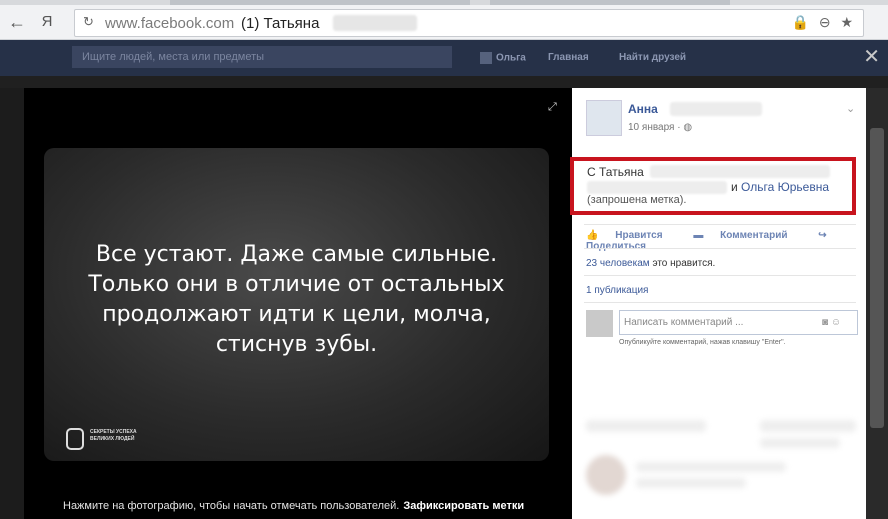 This screenshot has height=519, width=888. Describe the element at coordinates (651, 263) in the screenshot. I see `likes-summary: 23 человекам это нравится.` at that location.